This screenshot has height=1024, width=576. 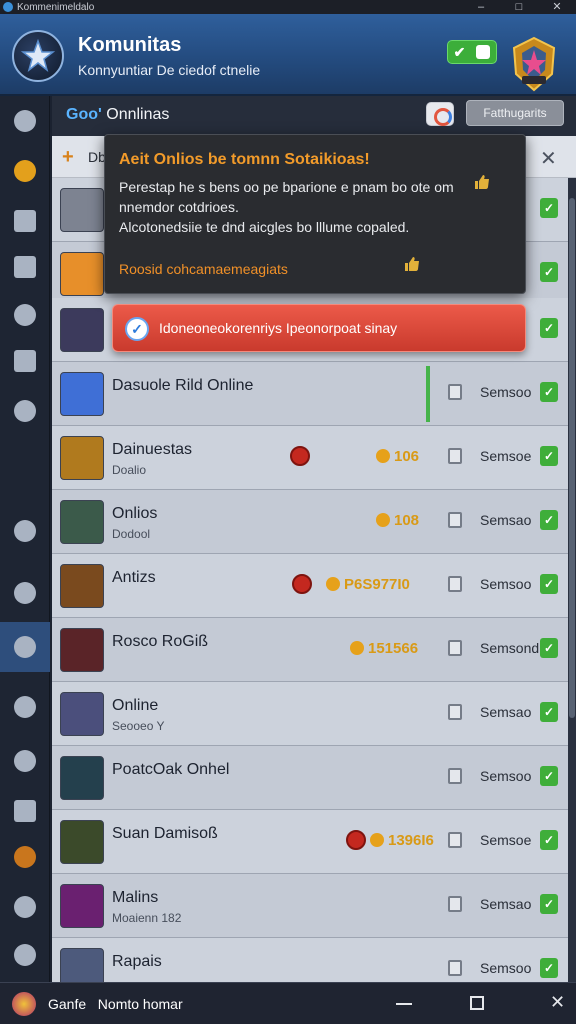 I want to click on app-logo, so click(x=38, y=56).